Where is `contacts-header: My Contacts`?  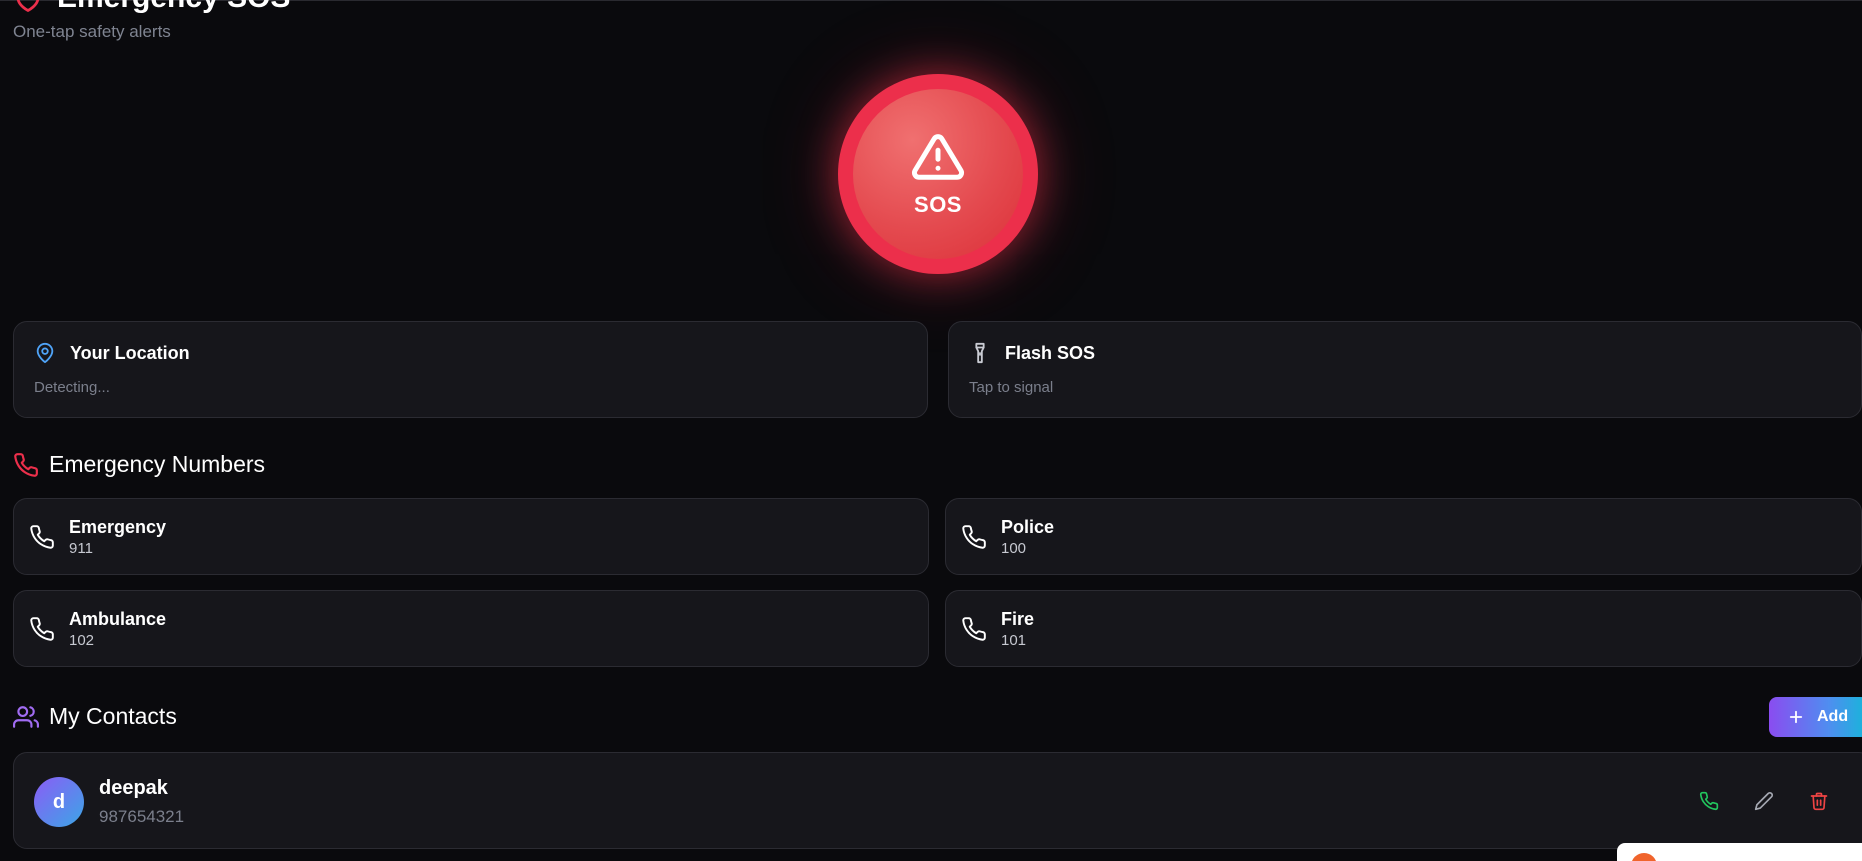
contacts-header: My Contacts is located at coordinates (95, 716).